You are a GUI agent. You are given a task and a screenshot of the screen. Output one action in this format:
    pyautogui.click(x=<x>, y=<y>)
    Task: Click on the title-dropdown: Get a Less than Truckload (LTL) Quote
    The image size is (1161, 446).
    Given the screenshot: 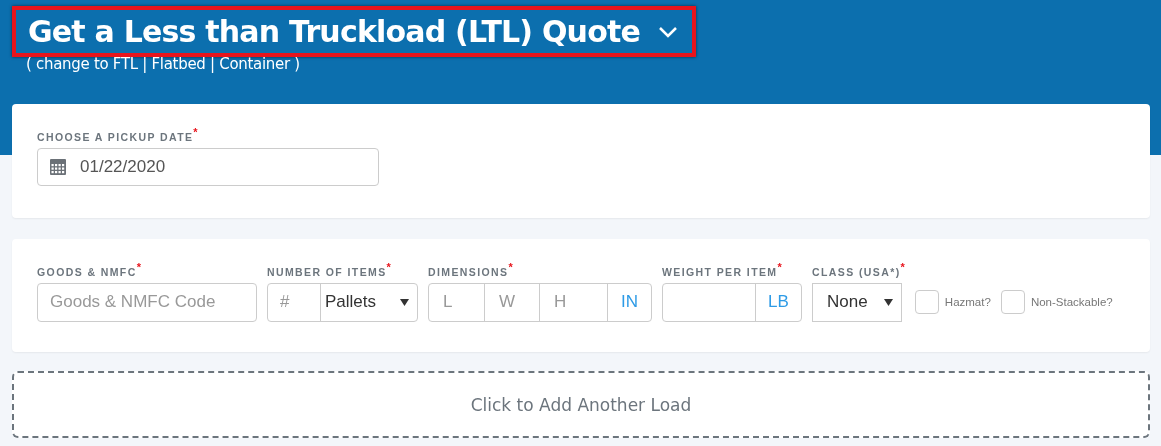 What is the action you would take?
    pyautogui.click(x=354, y=31)
    